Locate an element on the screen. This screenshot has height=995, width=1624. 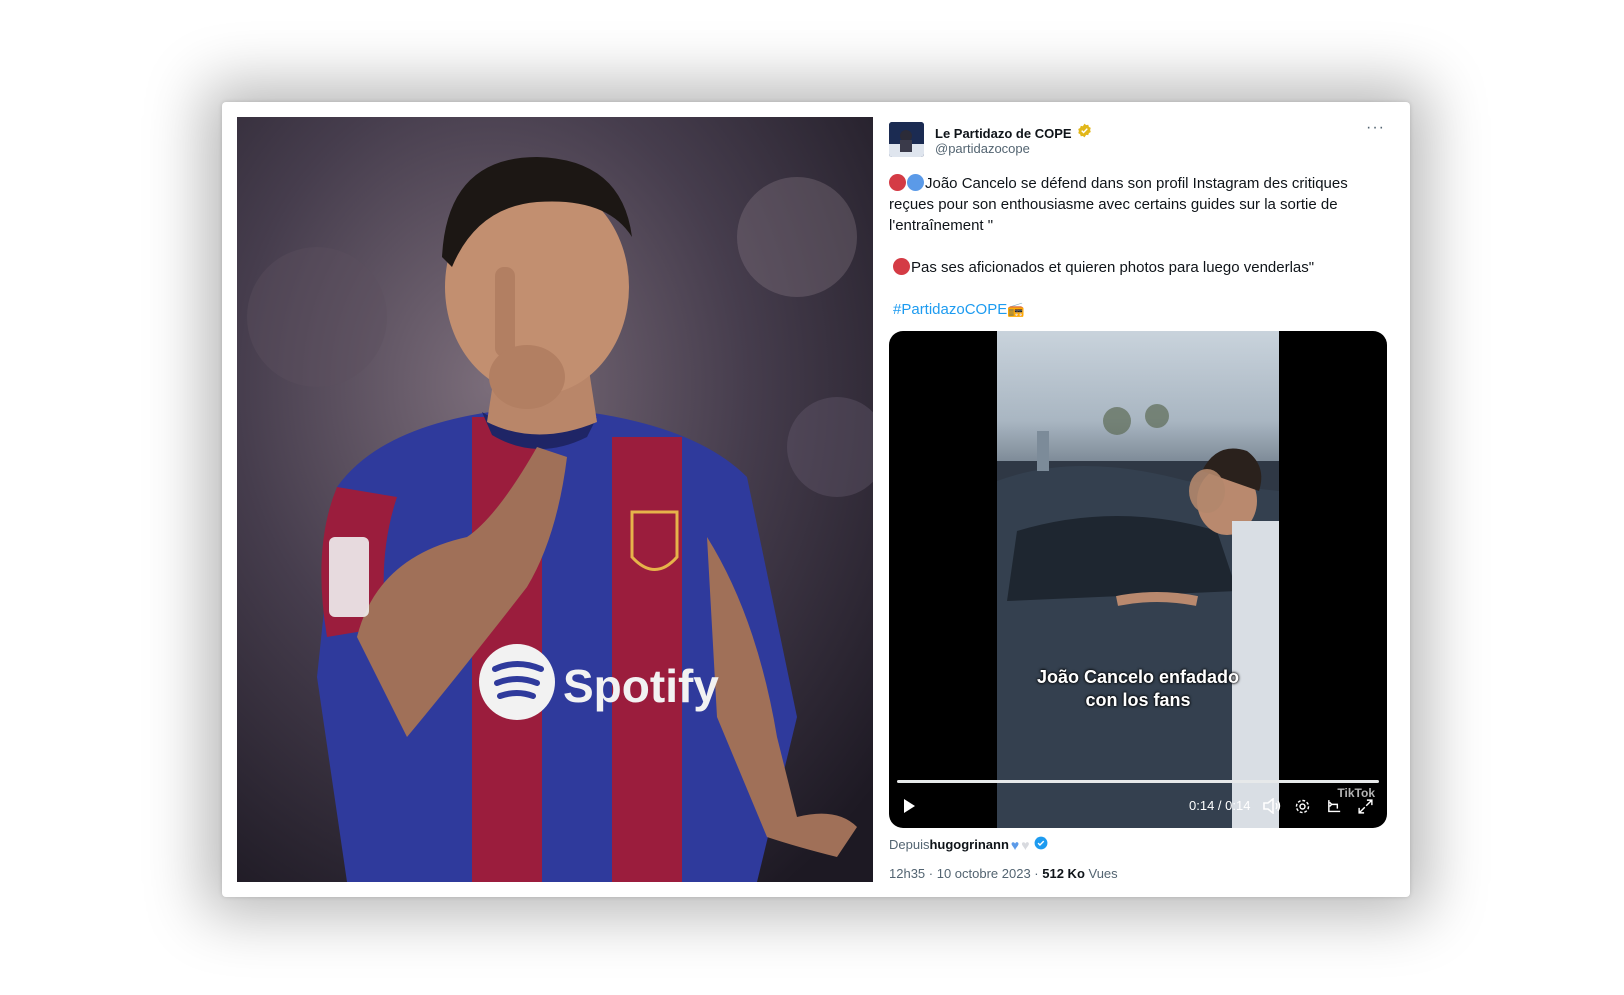
verified-badge-icon is located at coordinates (1084, 133).